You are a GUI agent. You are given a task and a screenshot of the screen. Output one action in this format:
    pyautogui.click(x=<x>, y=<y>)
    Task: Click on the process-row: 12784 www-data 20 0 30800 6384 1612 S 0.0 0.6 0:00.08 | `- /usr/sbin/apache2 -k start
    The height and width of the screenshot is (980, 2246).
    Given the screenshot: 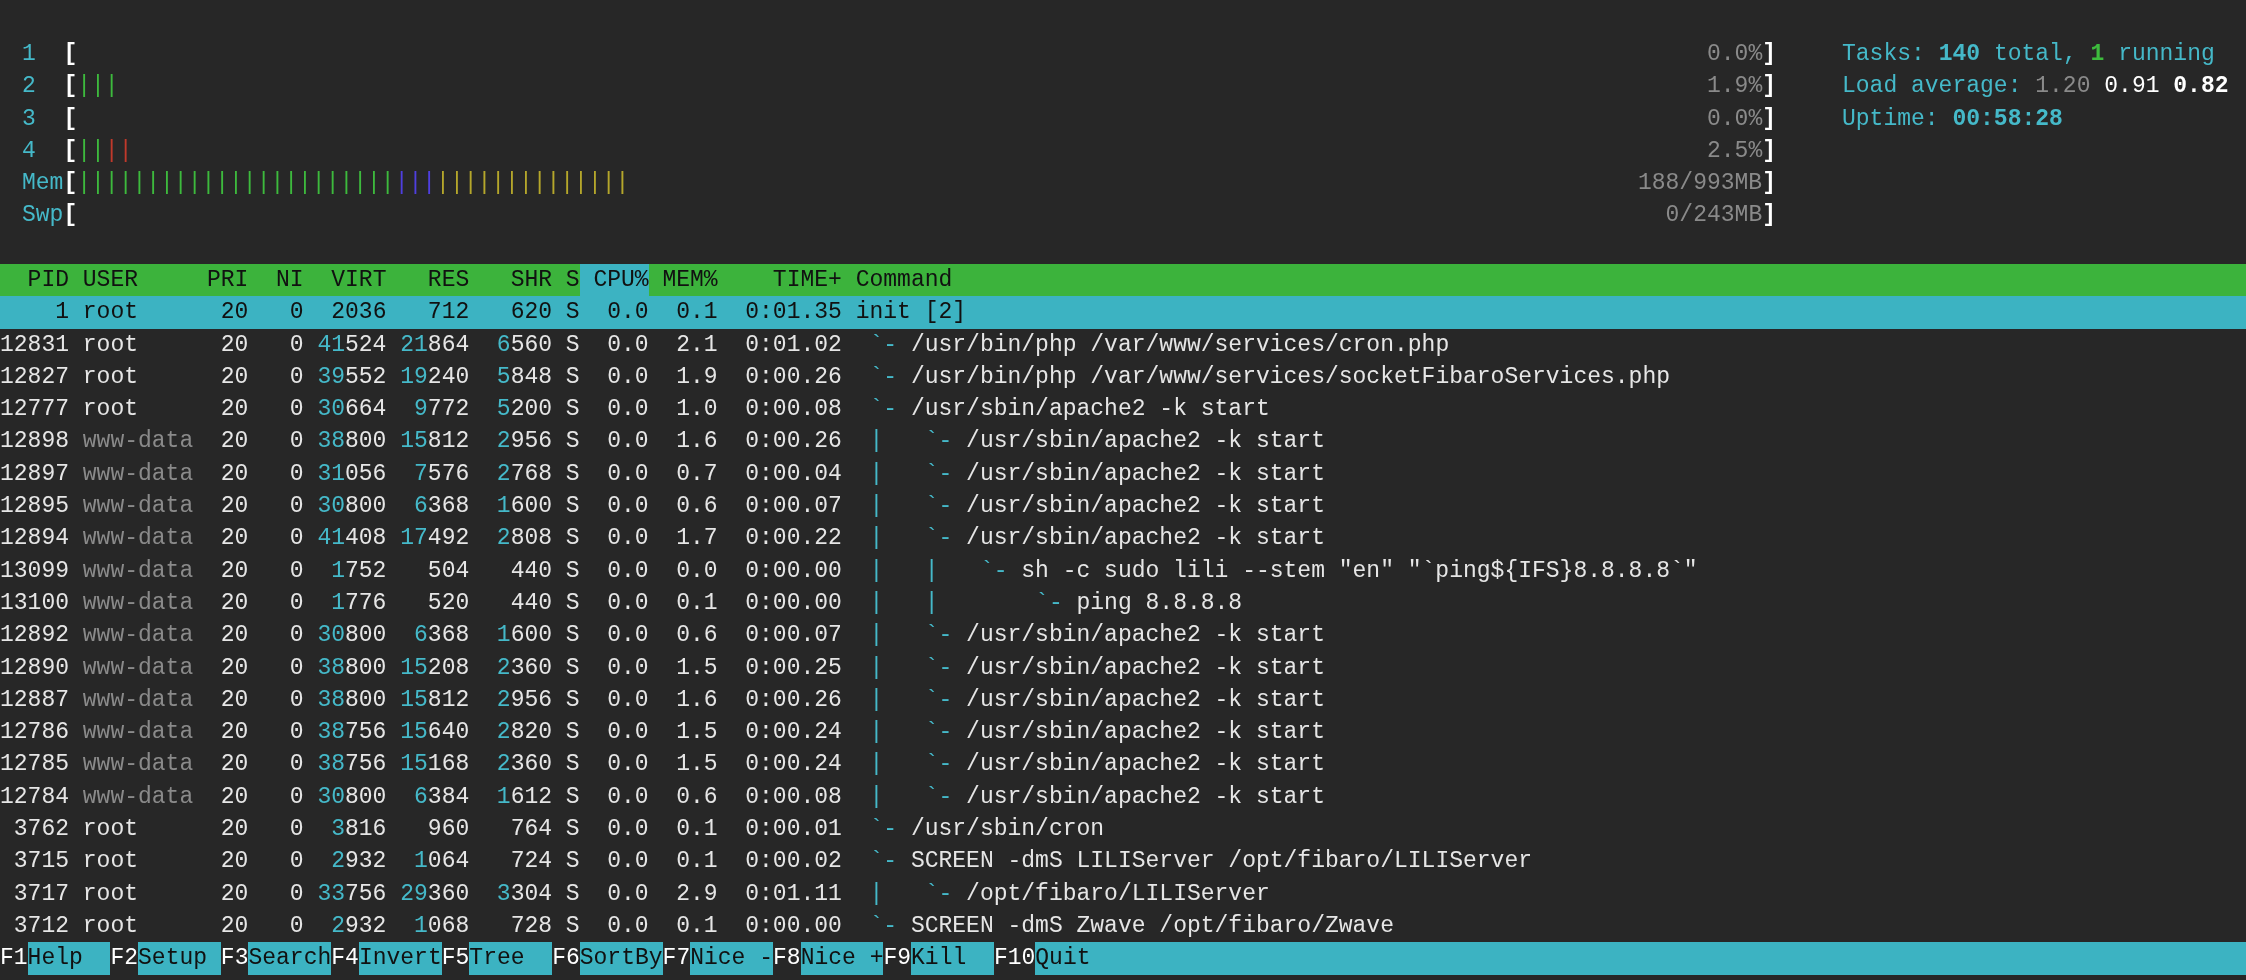 What is the action you would take?
    pyautogui.click(x=1123, y=797)
    